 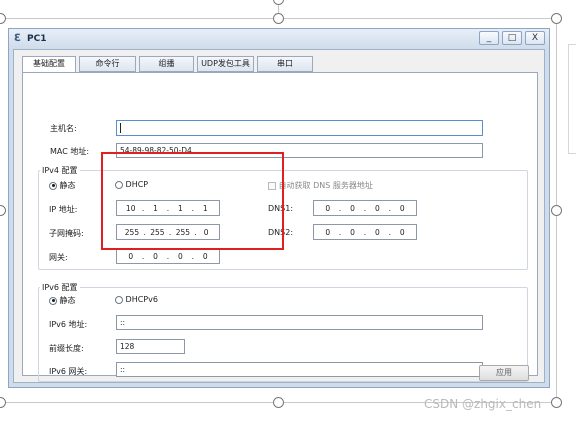 I want to click on ipv6-address-label: IPv6 地址:, so click(x=68, y=324).